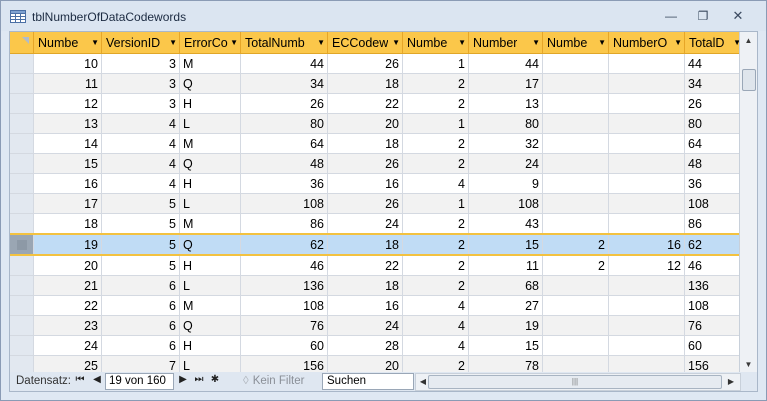 The image size is (767, 401). I want to click on column-header: Number ▼, so click(505, 43).